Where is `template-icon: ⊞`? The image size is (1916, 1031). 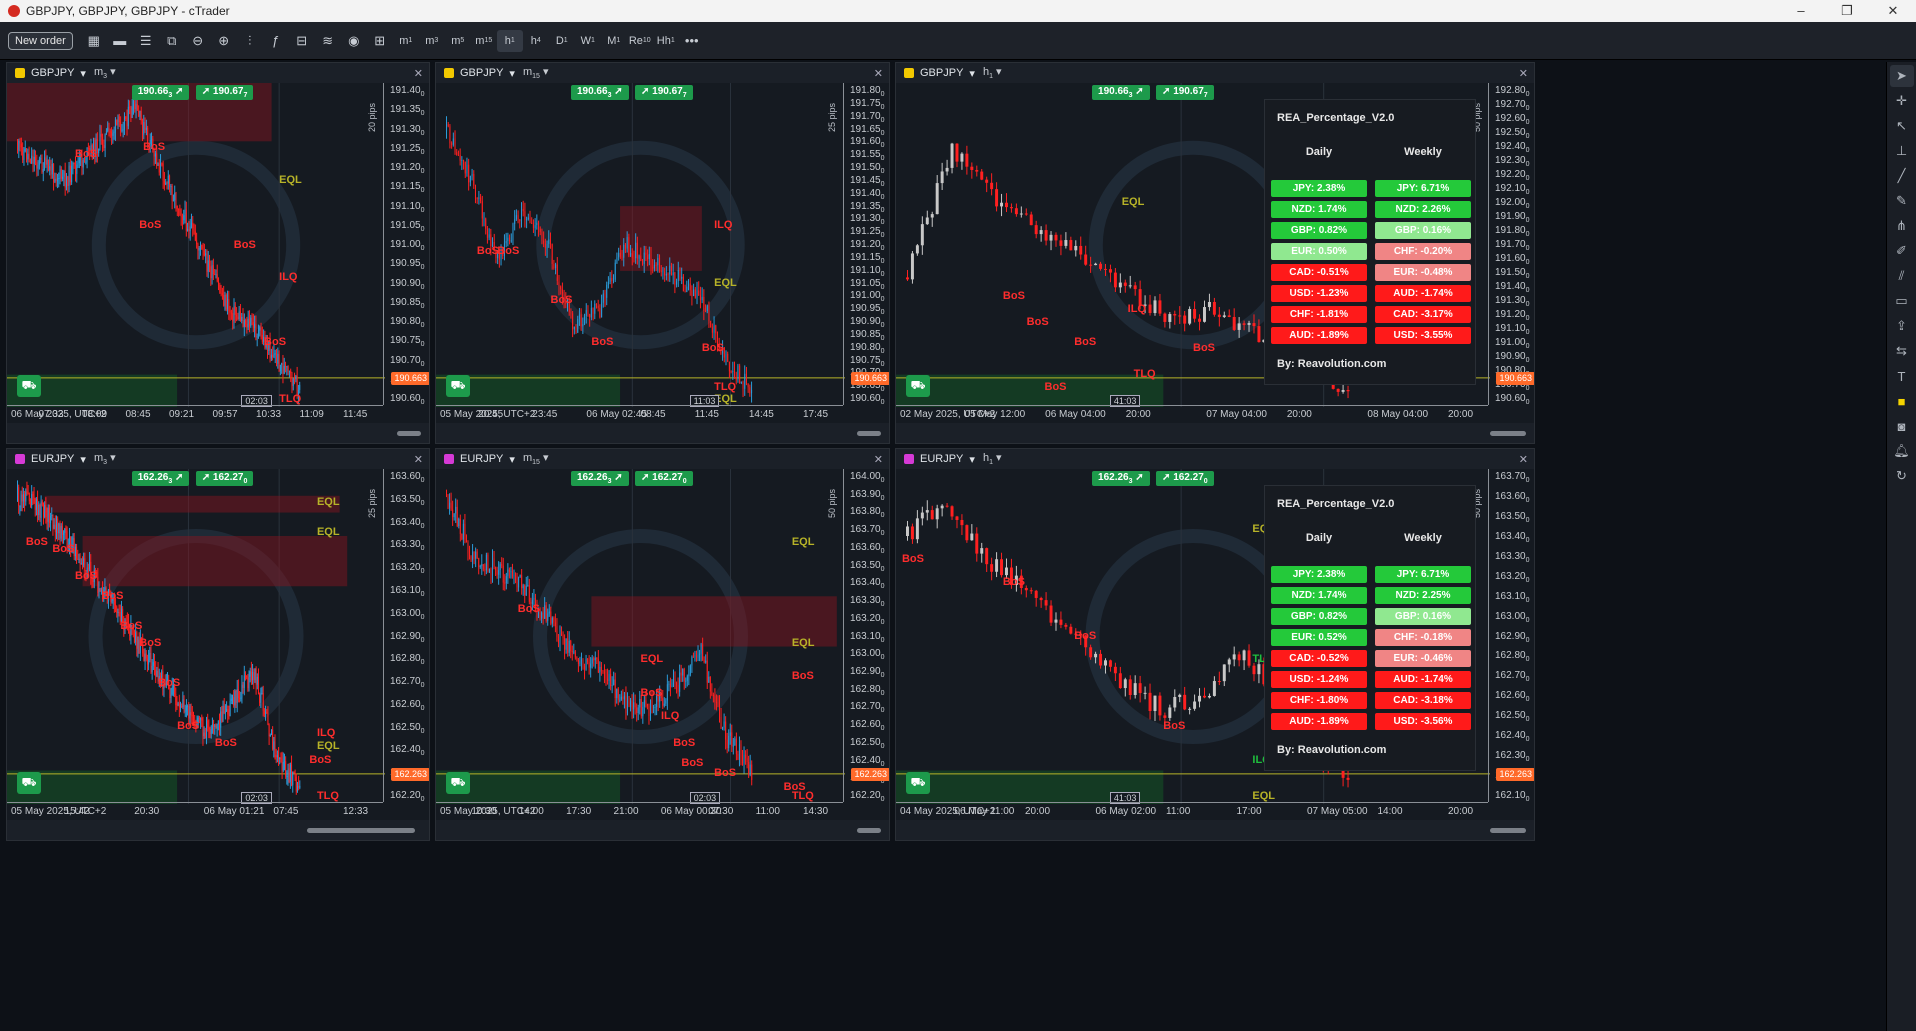 template-icon: ⊞ is located at coordinates (380, 41).